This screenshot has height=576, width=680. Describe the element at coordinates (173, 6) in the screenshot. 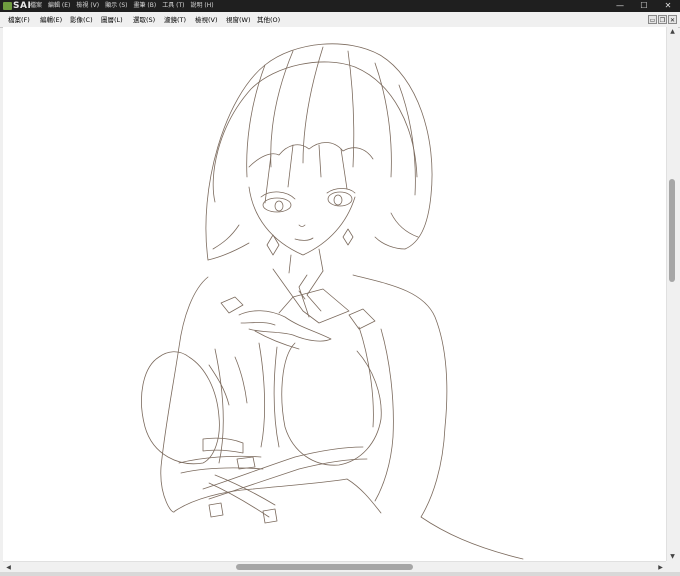

I see `title-menu-tools: 工具 (T)` at that location.